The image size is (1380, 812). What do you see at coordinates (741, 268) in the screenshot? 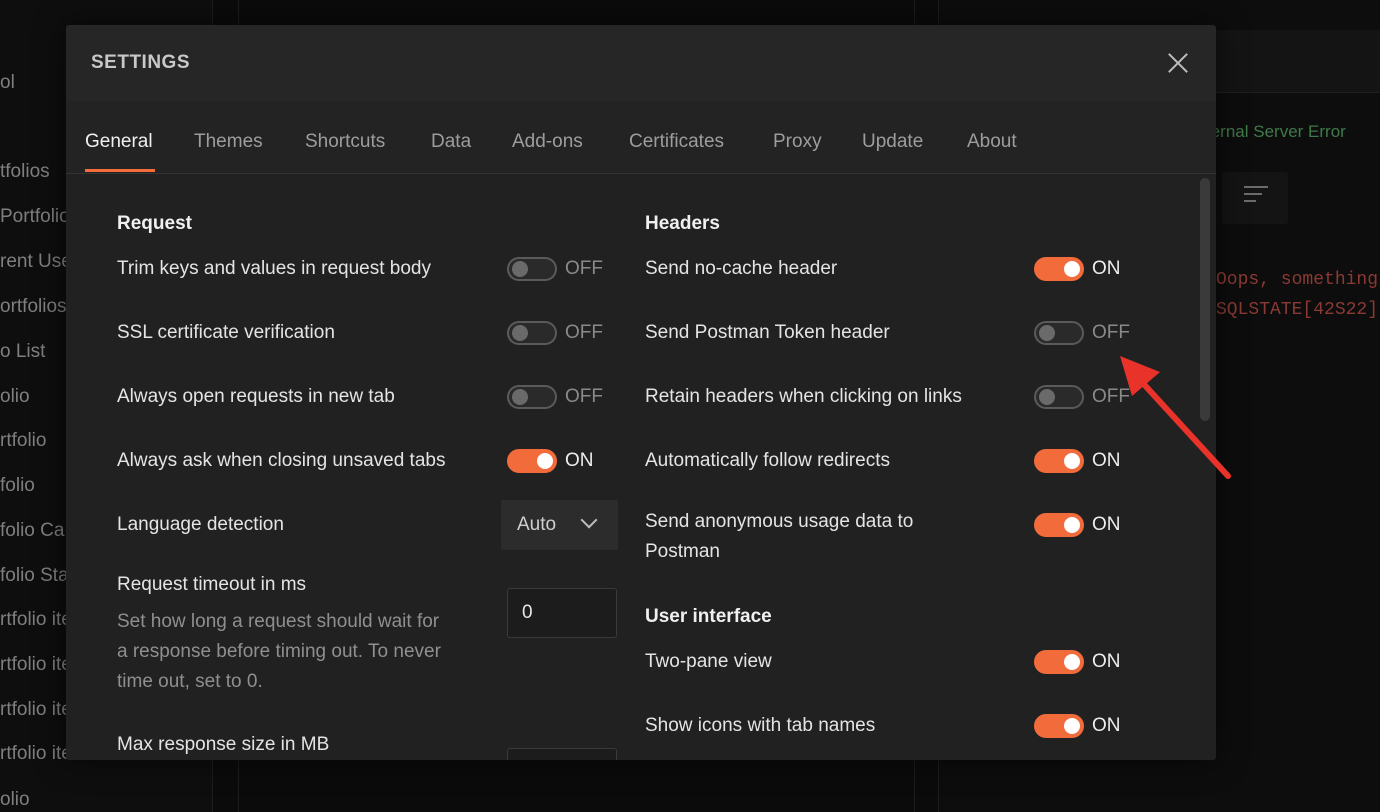
I see `setting-label: Send no-cache header` at bounding box center [741, 268].